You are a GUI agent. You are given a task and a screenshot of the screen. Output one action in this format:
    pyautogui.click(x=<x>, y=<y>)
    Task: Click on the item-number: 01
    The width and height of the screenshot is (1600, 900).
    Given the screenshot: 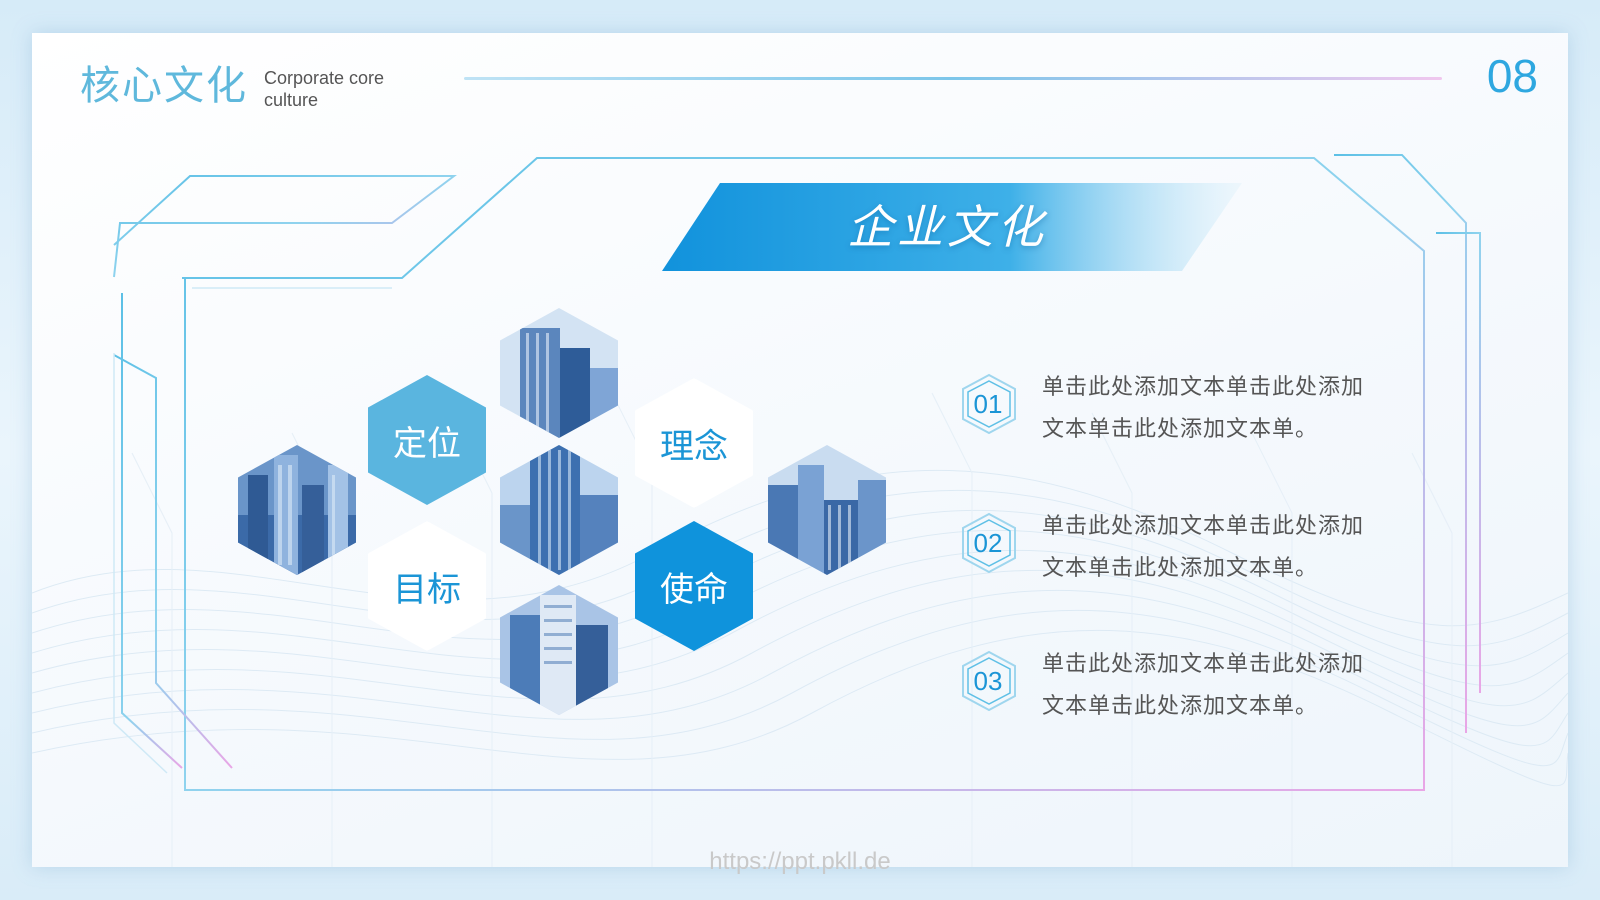 What is the action you would take?
    pyautogui.click(x=988, y=404)
    